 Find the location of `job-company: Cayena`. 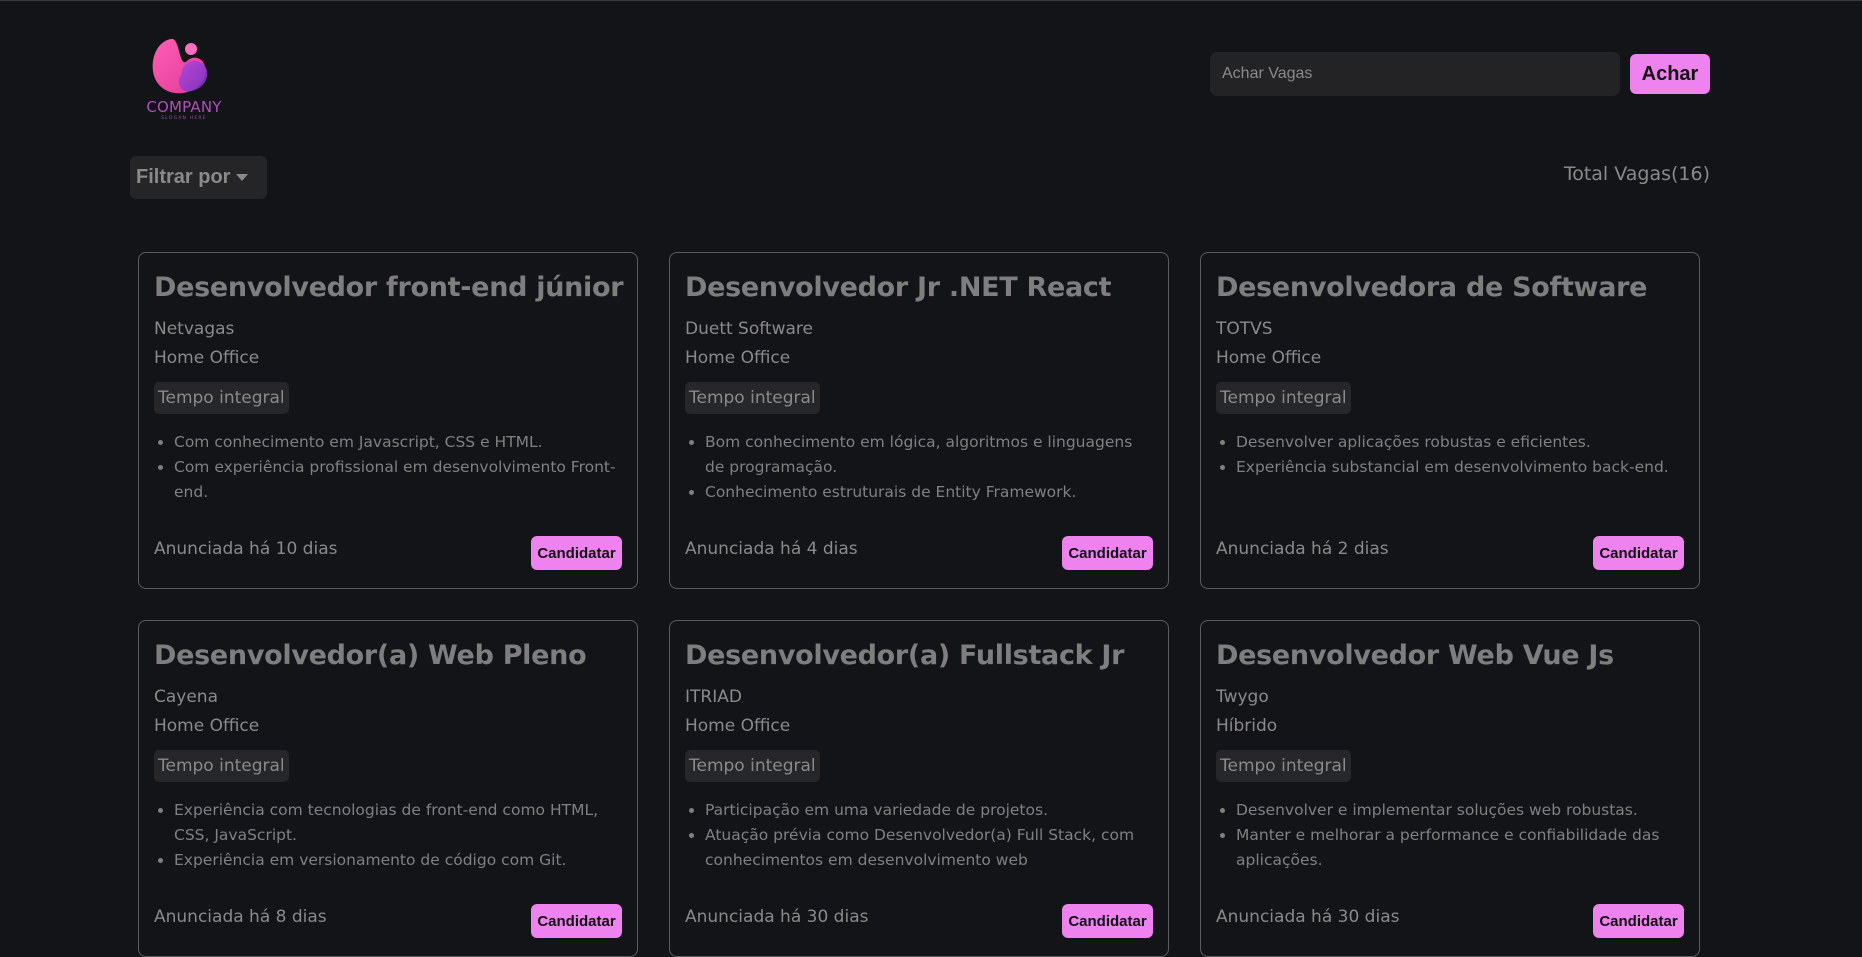

job-company: Cayena is located at coordinates (186, 697).